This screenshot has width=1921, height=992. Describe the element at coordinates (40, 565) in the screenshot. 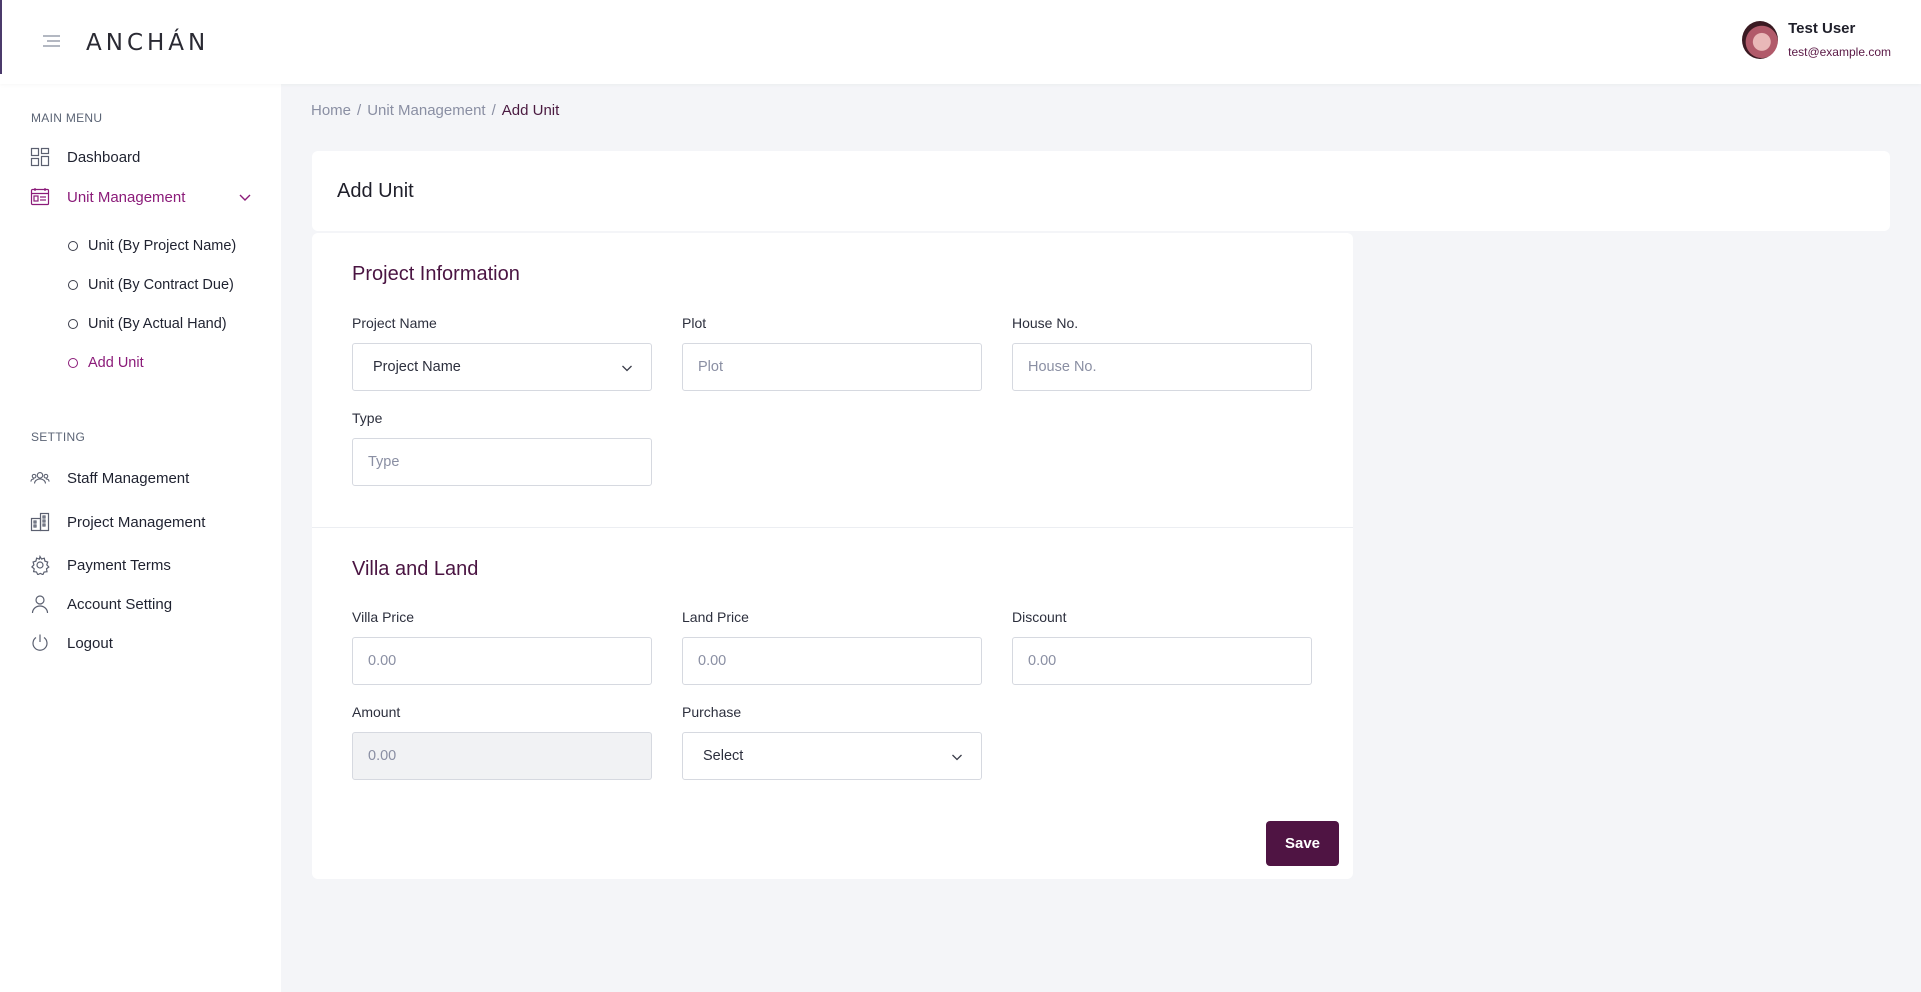

I see `gear-icon` at that location.